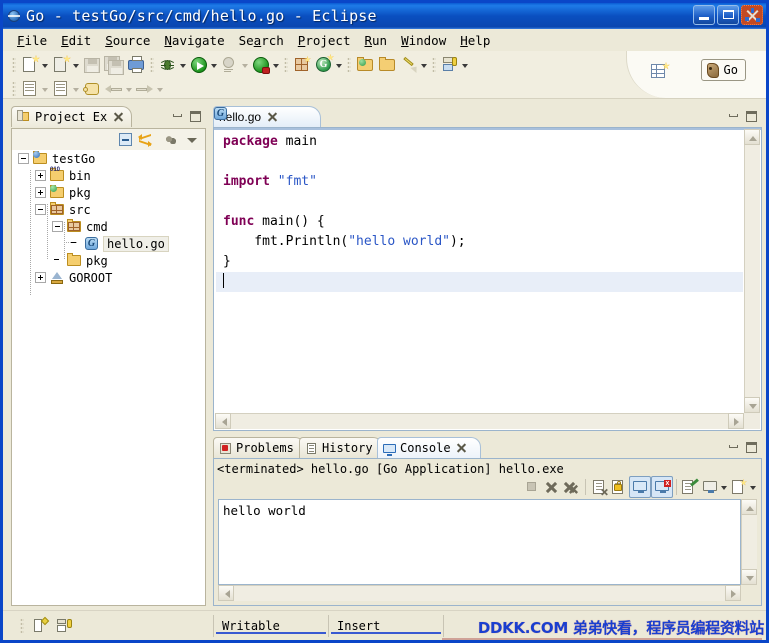 The width and height of the screenshot is (769, 643). What do you see at coordinates (532, 487) in the screenshot?
I see `terminate-icon` at bounding box center [532, 487].